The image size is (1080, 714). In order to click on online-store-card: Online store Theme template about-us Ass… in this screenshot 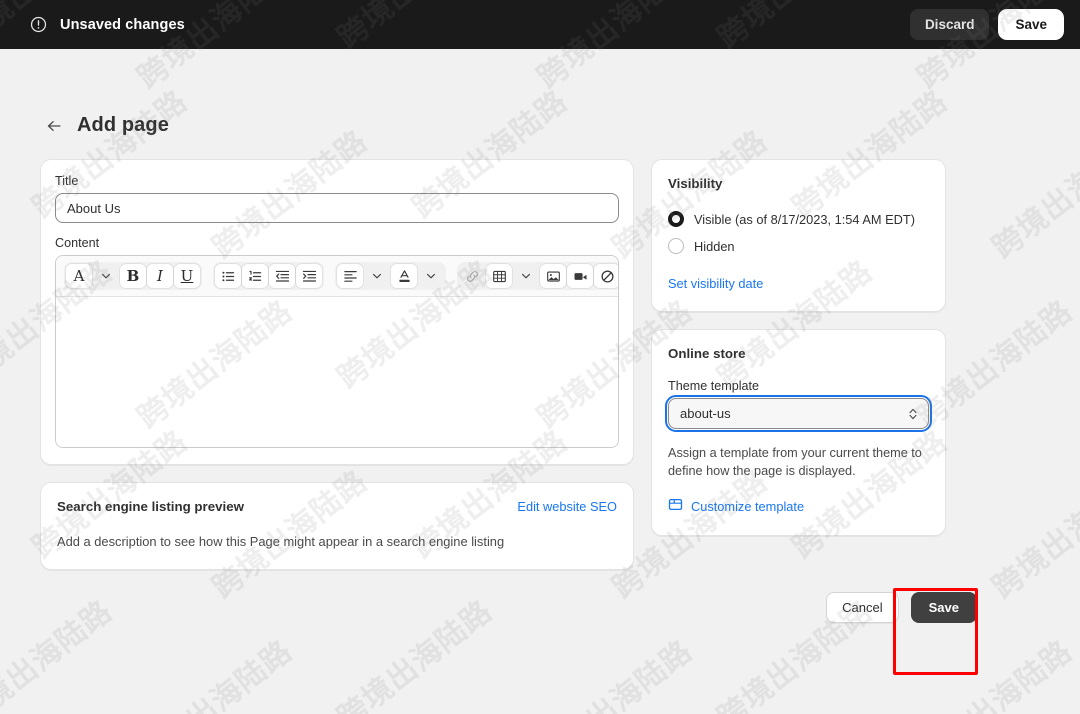, I will do `click(798, 432)`.